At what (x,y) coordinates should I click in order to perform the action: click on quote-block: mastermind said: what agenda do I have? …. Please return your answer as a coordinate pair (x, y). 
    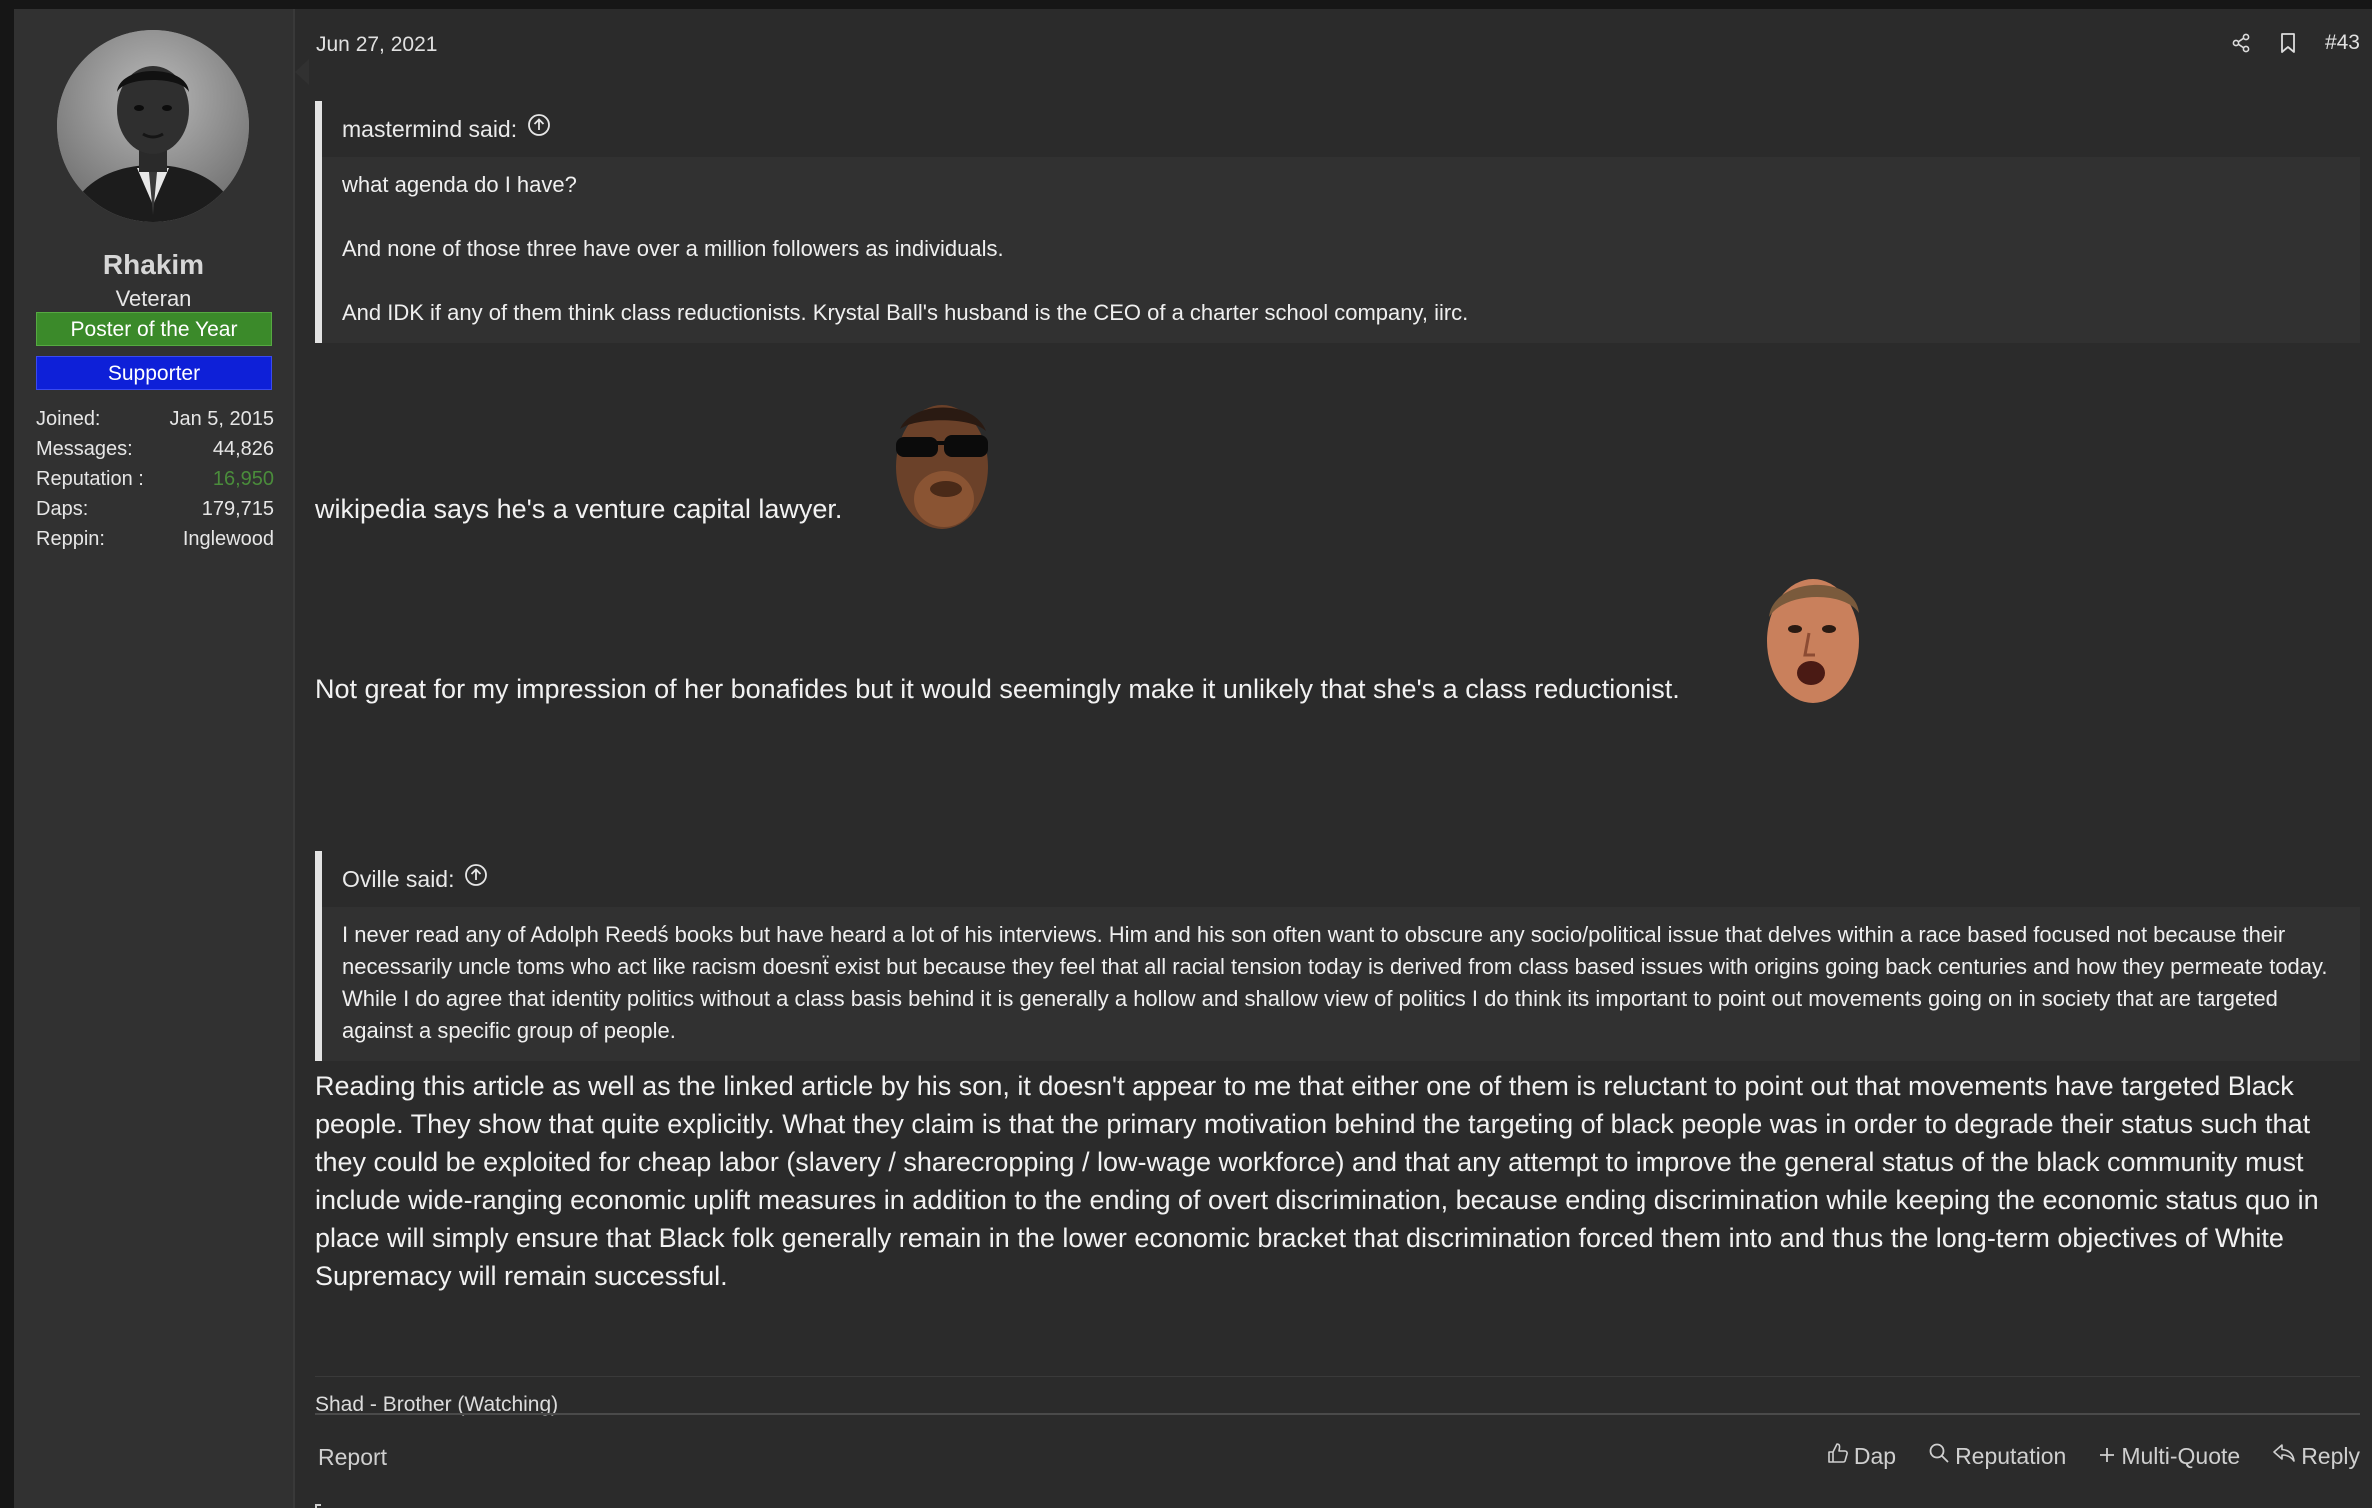
    Looking at the image, I should click on (1337, 222).